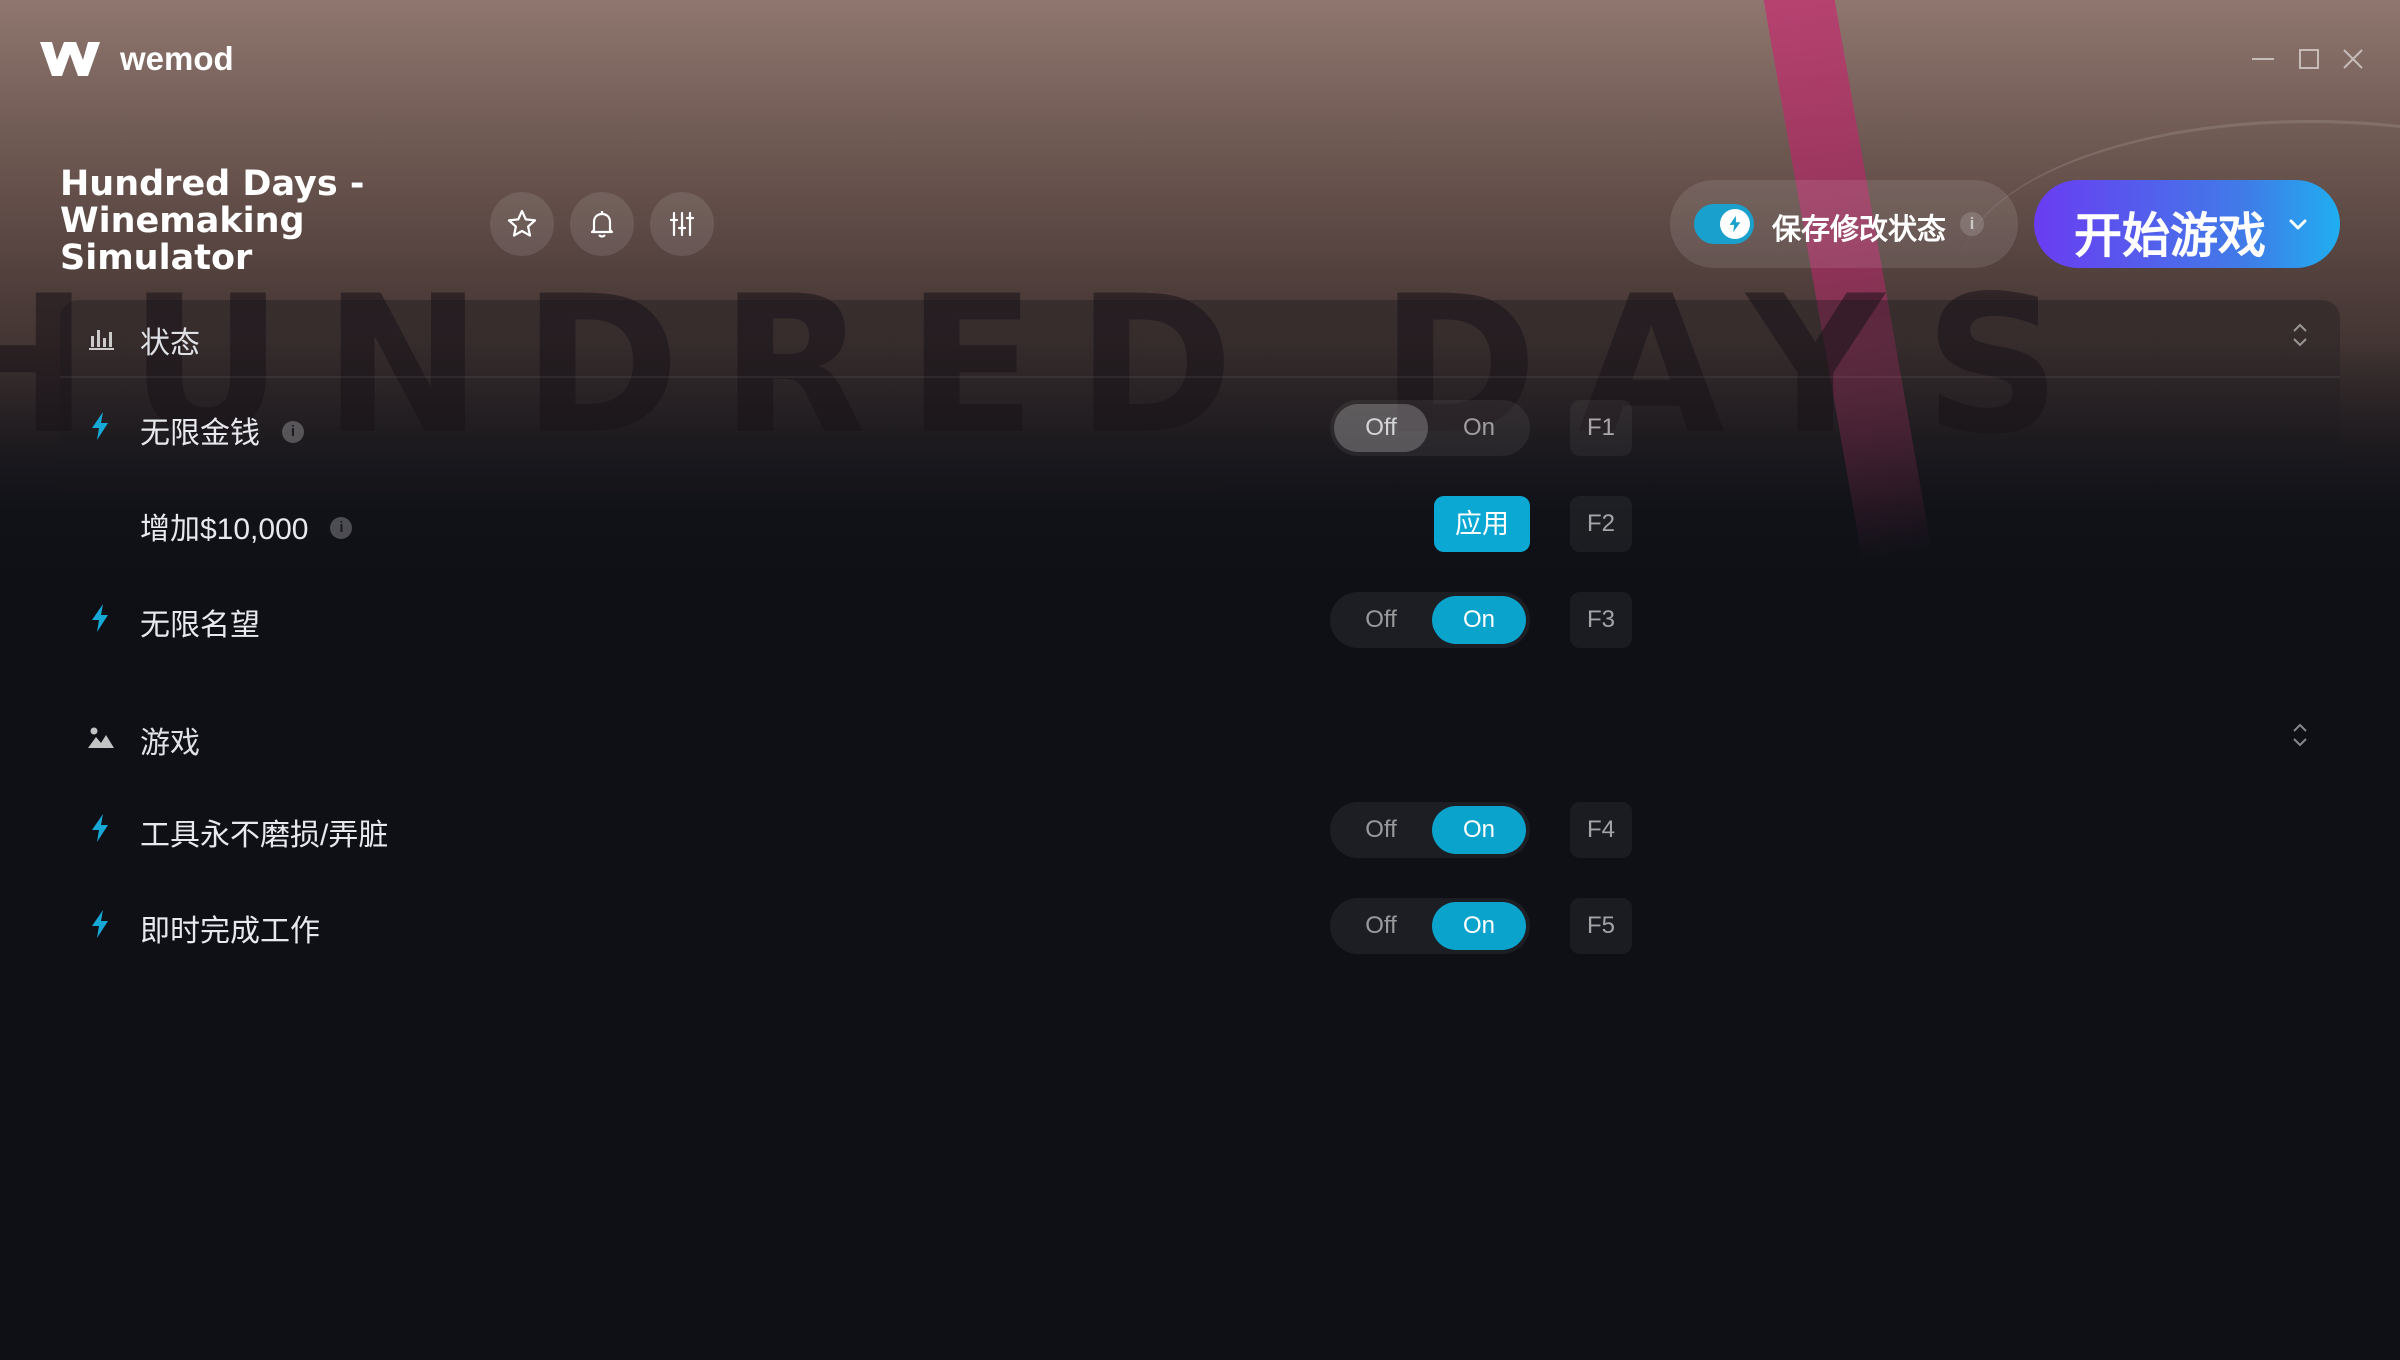 The width and height of the screenshot is (2400, 1360). I want to click on hotkey-badge: F1, so click(1601, 428).